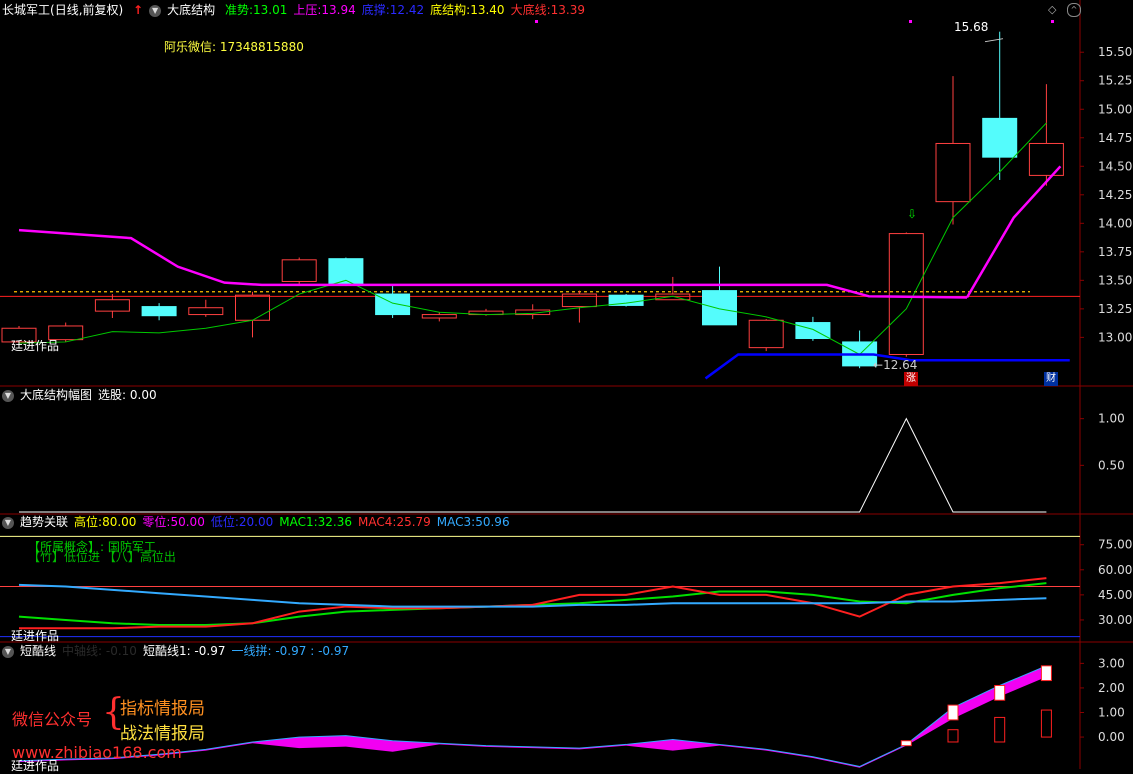  I want to click on axis-tick-label: 14.75, so click(1115, 138).